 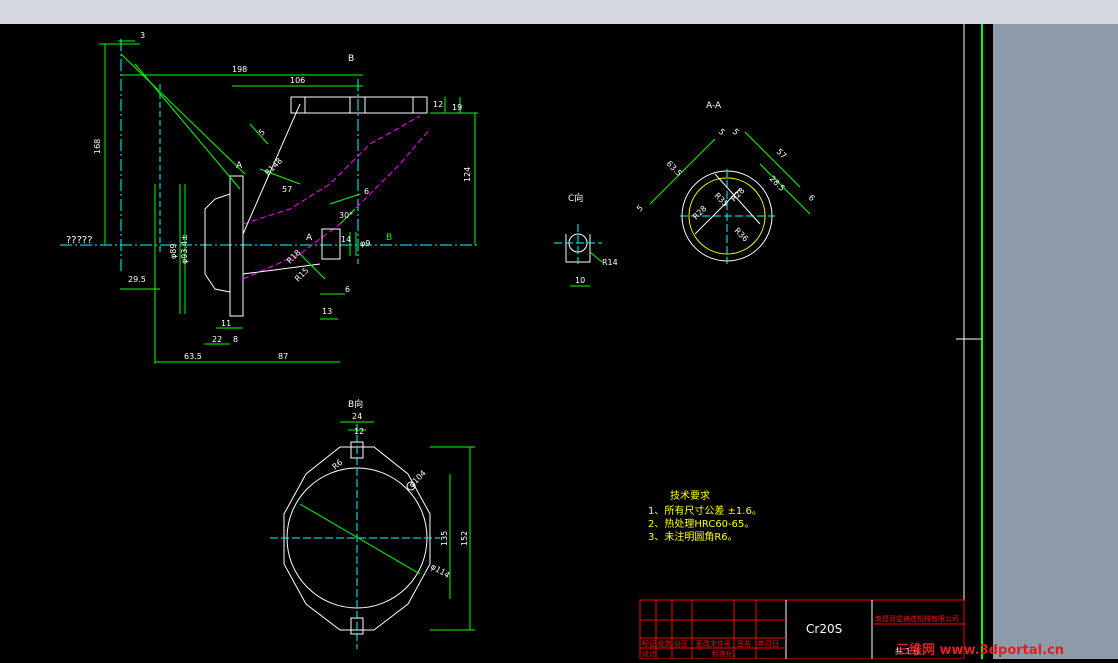 What do you see at coordinates (649, 643) in the screenshot?
I see `tb-header-mark: 标记` at bounding box center [649, 643].